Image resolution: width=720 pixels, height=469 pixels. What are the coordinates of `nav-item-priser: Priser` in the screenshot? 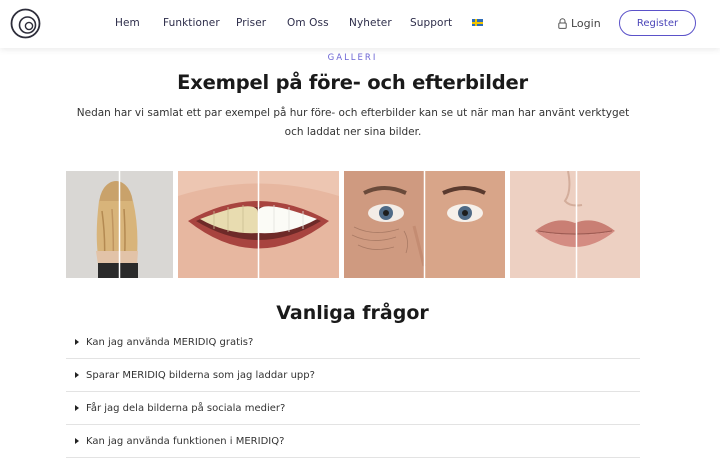 It's located at (251, 23).